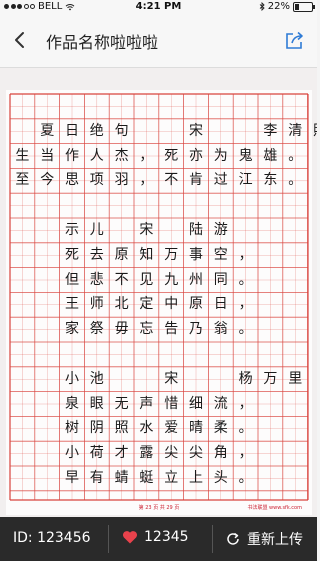 Image resolution: width=320 pixels, height=561 pixels. Describe the element at coordinates (121, 304) in the screenshot. I see `calligraphy-char: 北` at that location.